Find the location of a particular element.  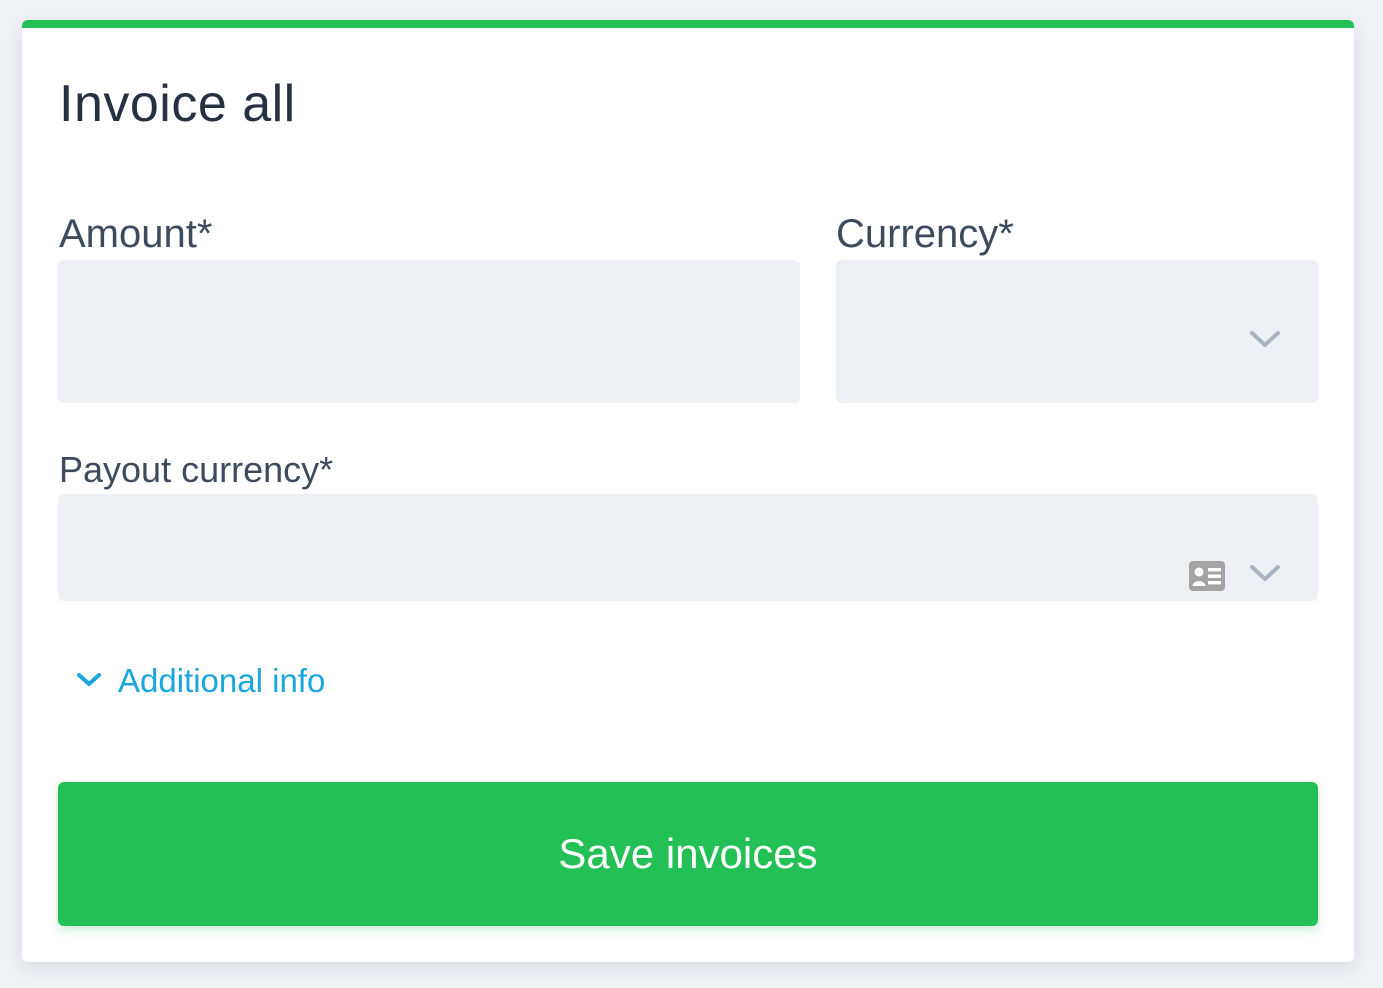

amount-label: Amount* is located at coordinates (136, 234).